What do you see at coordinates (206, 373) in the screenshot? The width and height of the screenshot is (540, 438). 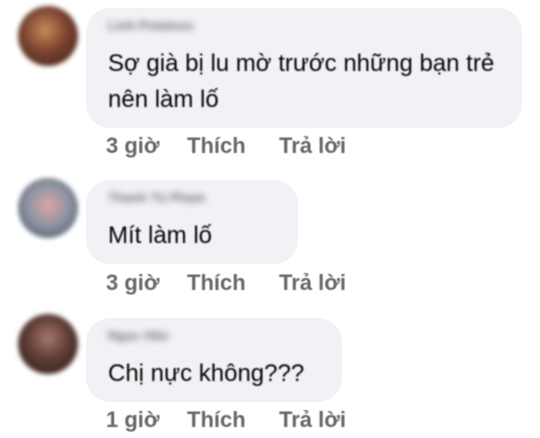 I see `comment-text: Chị nực không???` at bounding box center [206, 373].